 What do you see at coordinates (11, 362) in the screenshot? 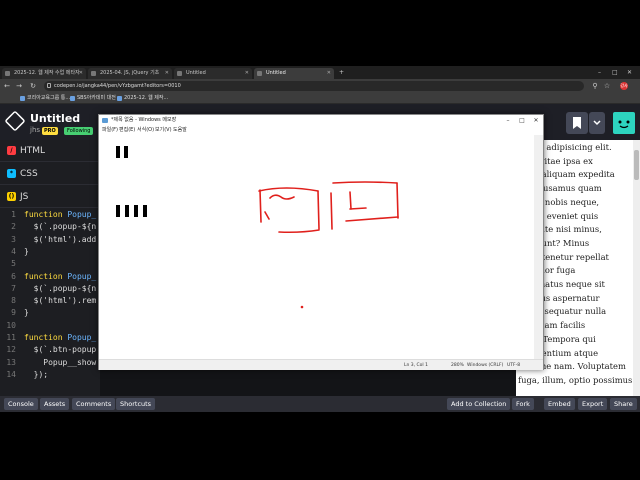
I see `line-number: 13` at bounding box center [11, 362].